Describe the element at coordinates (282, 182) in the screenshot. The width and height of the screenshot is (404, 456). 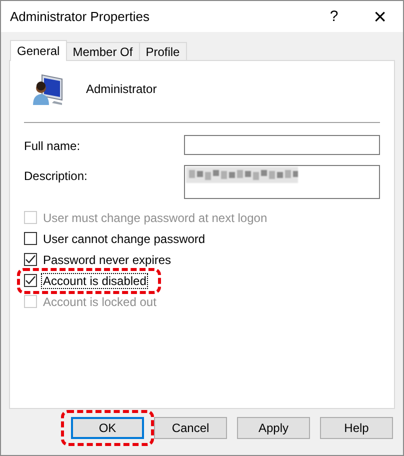
I see `description-field` at that location.